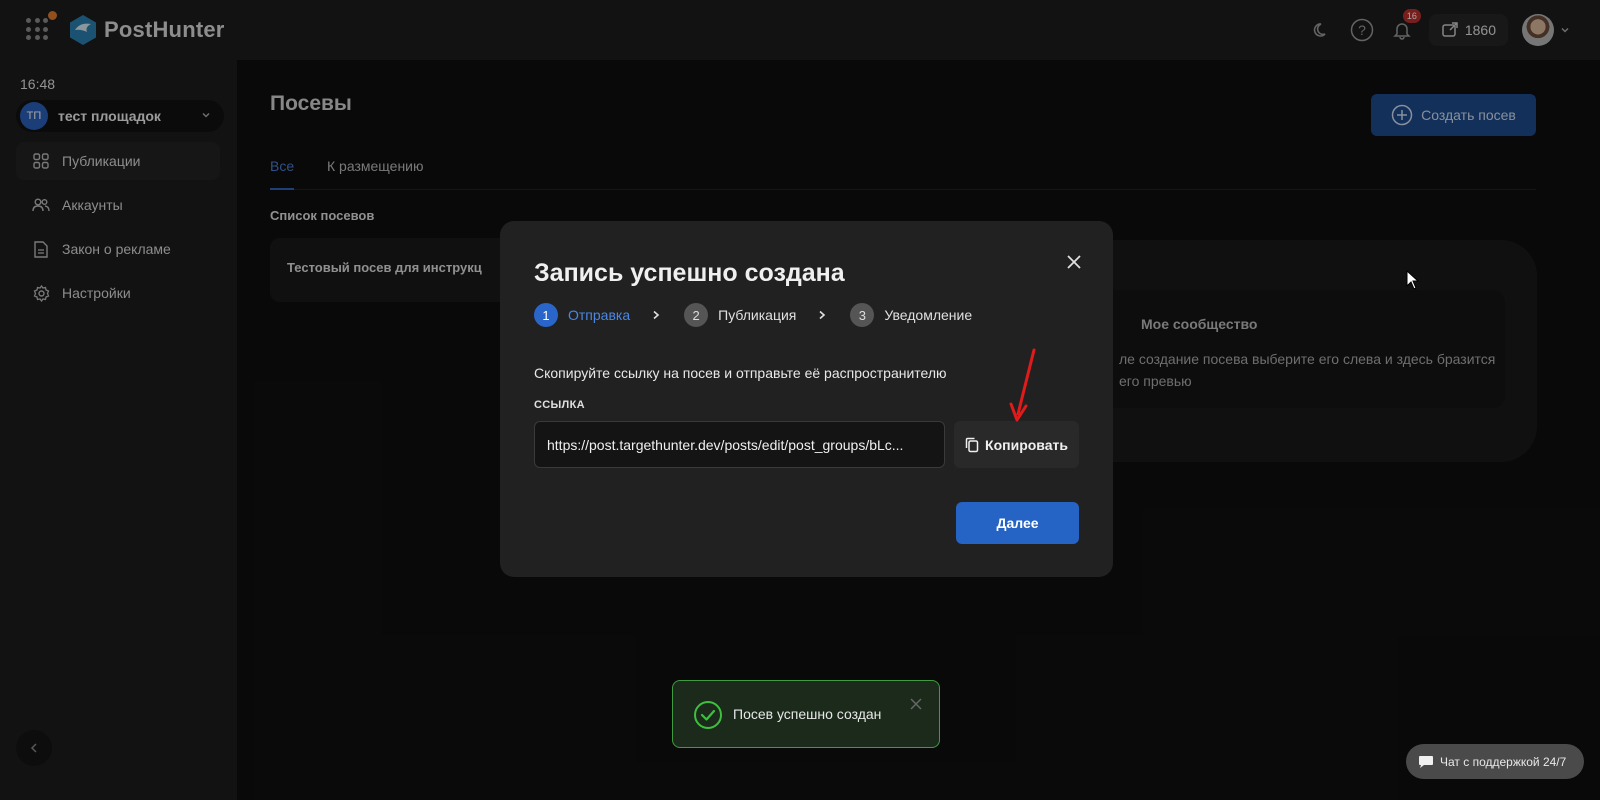 This screenshot has height=800, width=1600. I want to click on check-circle-icon, so click(708, 715).